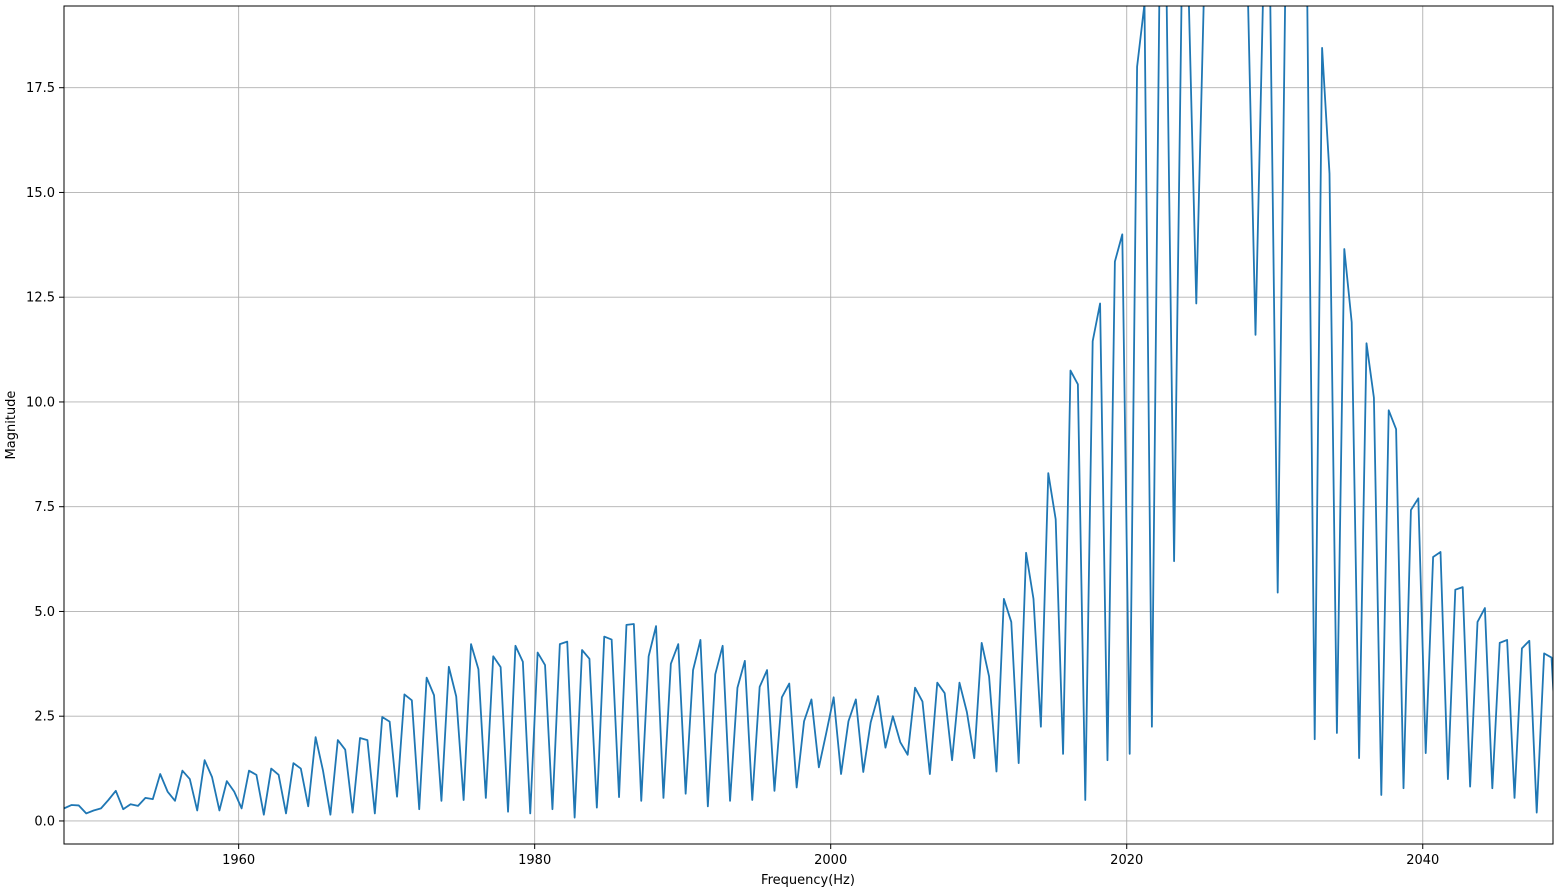  Describe the element at coordinates (40, 298) in the screenshot. I see `y-tick-label: 12.5` at that location.